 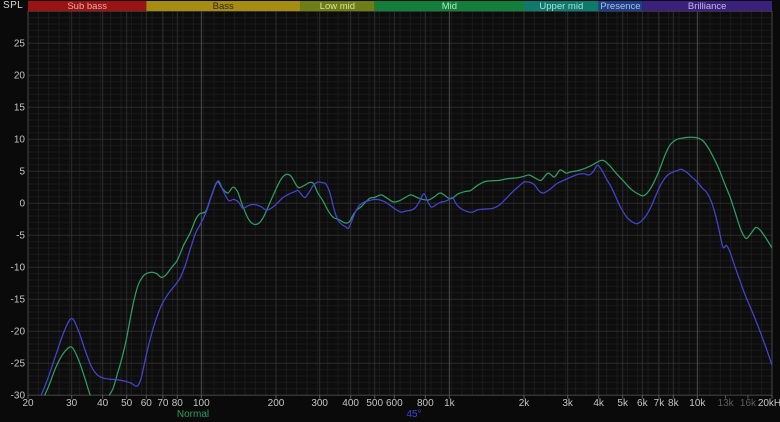 What do you see at coordinates (18, 364) in the screenshot?
I see `y-tick-label: -25` at bounding box center [18, 364].